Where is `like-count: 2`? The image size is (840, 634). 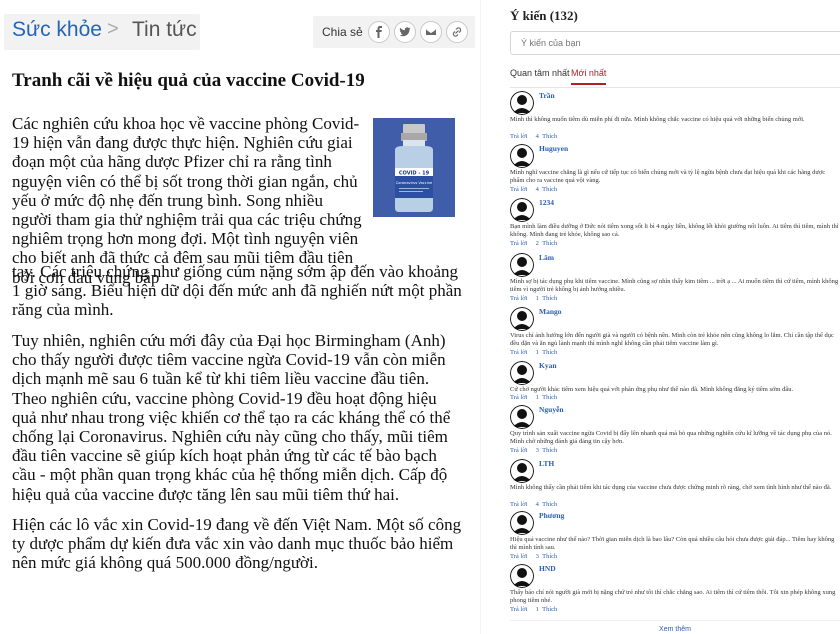
like-count: 2 is located at coordinates (537, 243).